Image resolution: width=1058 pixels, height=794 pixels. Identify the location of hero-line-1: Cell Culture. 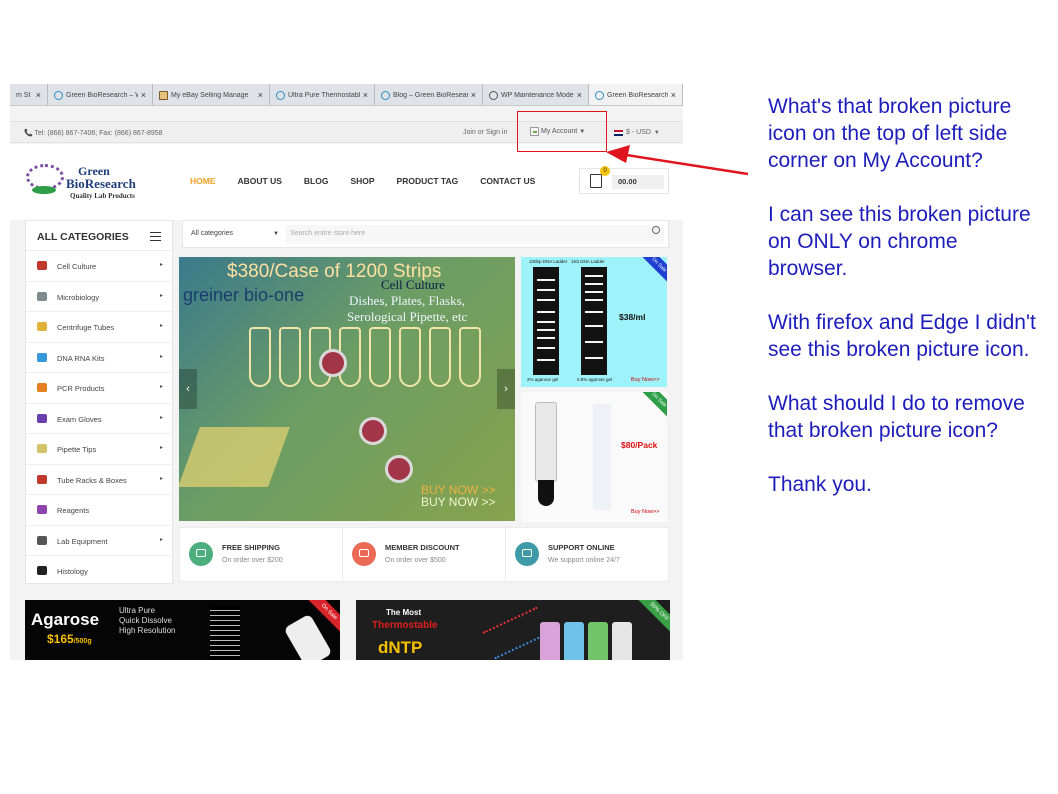
(413, 284).